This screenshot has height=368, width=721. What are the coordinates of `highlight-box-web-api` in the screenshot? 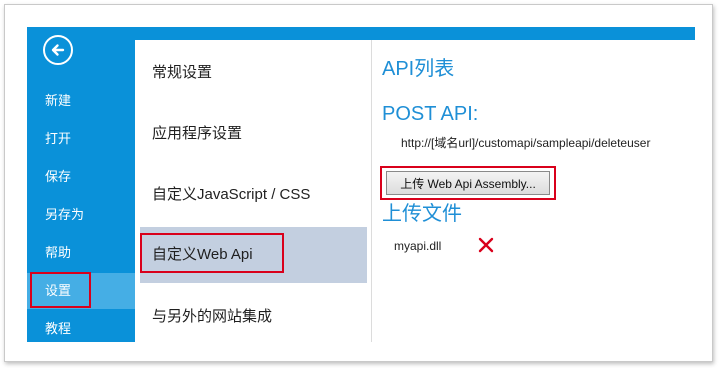 It's located at (212, 253).